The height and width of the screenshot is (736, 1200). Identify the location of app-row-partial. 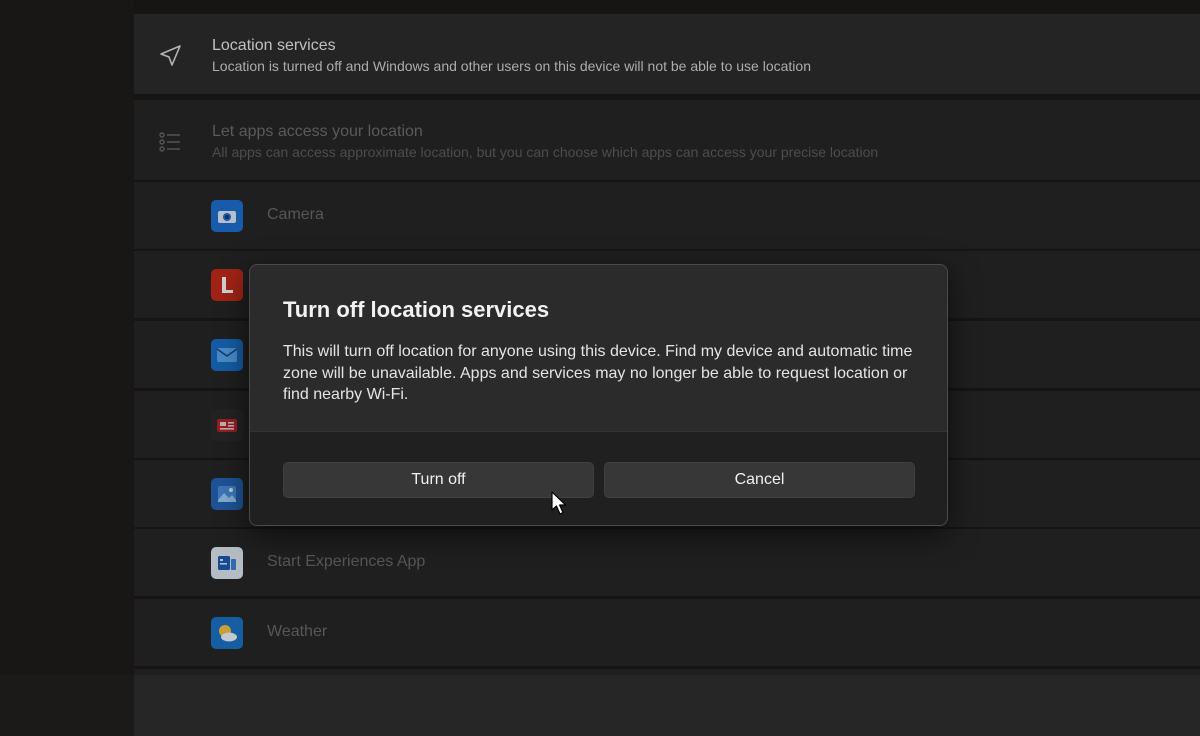
(667, 702).